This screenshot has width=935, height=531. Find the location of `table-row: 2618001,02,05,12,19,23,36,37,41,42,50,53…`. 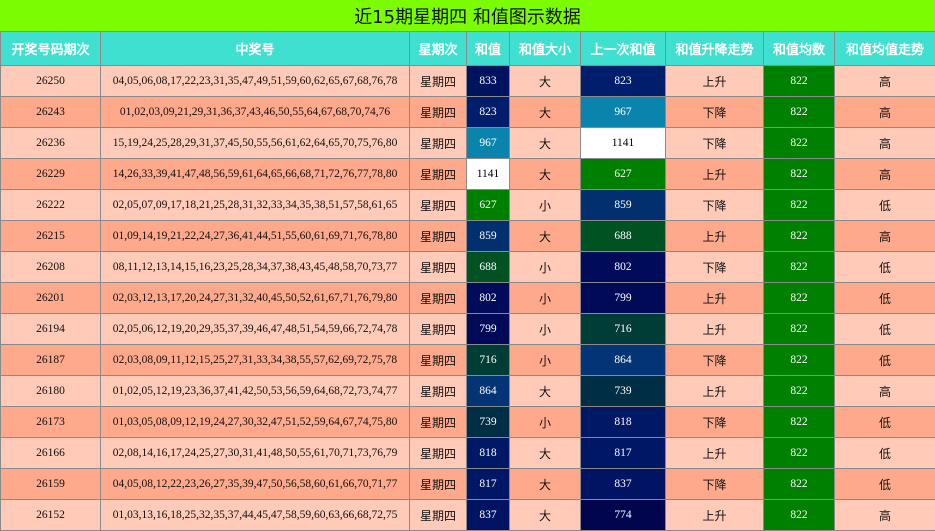

table-row: 2618001,02,05,12,19,23,36,37,41,42,50,53… is located at coordinates (468, 391).